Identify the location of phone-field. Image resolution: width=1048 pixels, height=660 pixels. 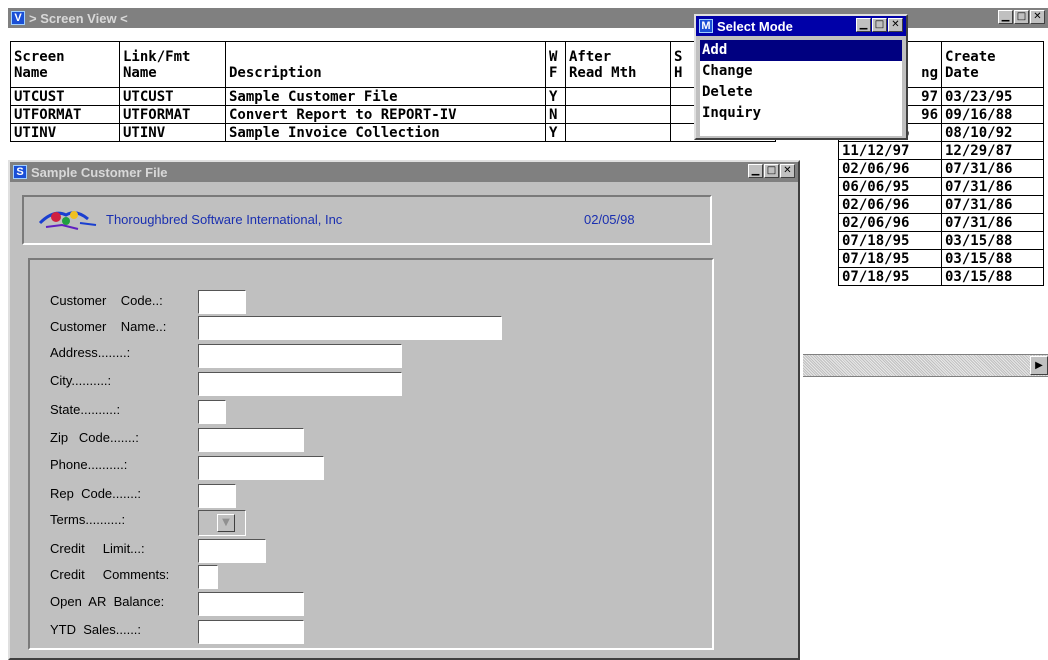
(261, 468).